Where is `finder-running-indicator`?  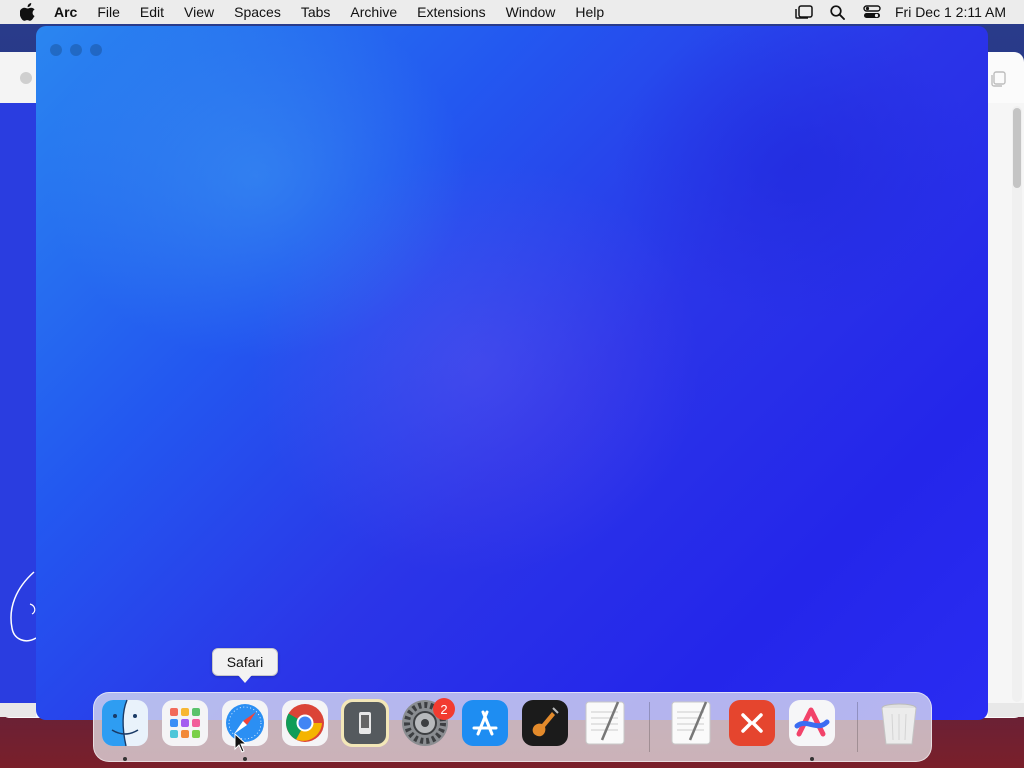 finder-running-indicator is located at coordinates (125, 759).